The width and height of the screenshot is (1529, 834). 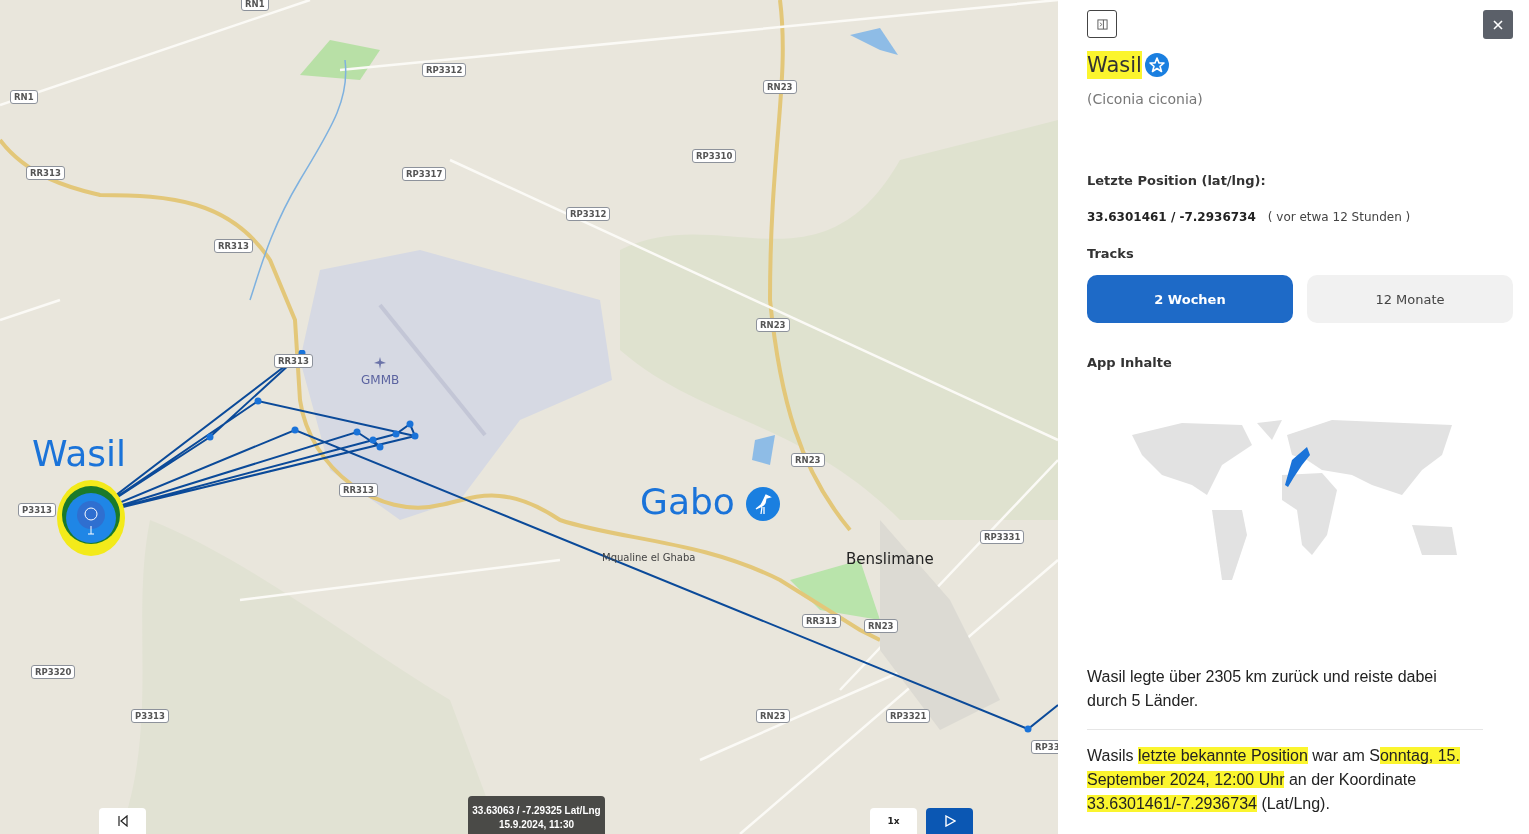 I want to click on road-label: RP3320, so click(x=53, y=672).